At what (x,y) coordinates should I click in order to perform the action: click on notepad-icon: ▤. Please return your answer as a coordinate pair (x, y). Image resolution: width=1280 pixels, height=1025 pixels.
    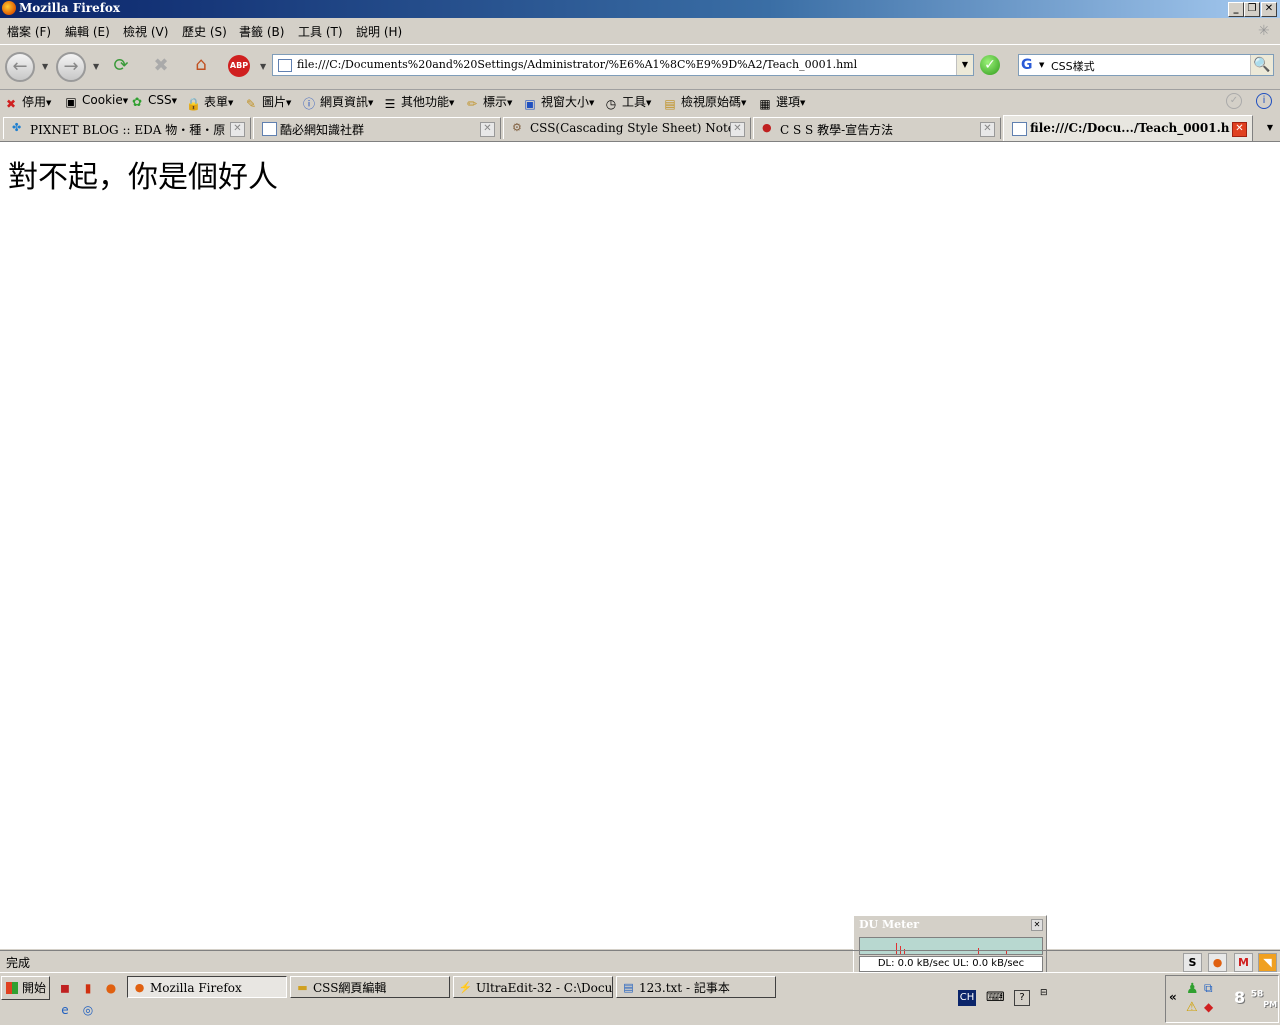
    Looking at the image, I should click on (628, 987).